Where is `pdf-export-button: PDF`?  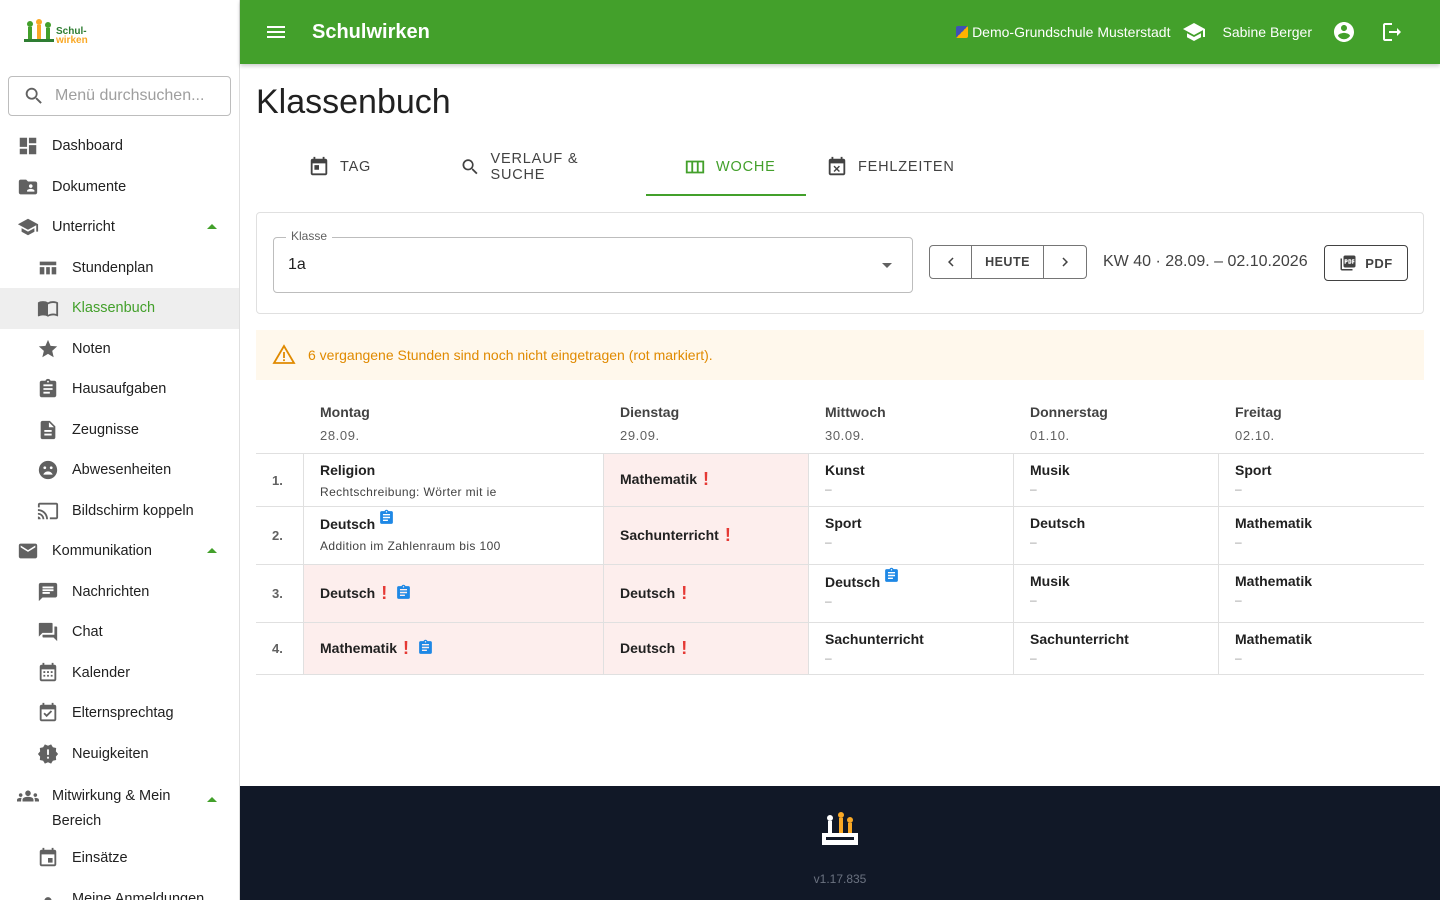
pdf-export-button: PDF is located at coordinates (1366, 263).